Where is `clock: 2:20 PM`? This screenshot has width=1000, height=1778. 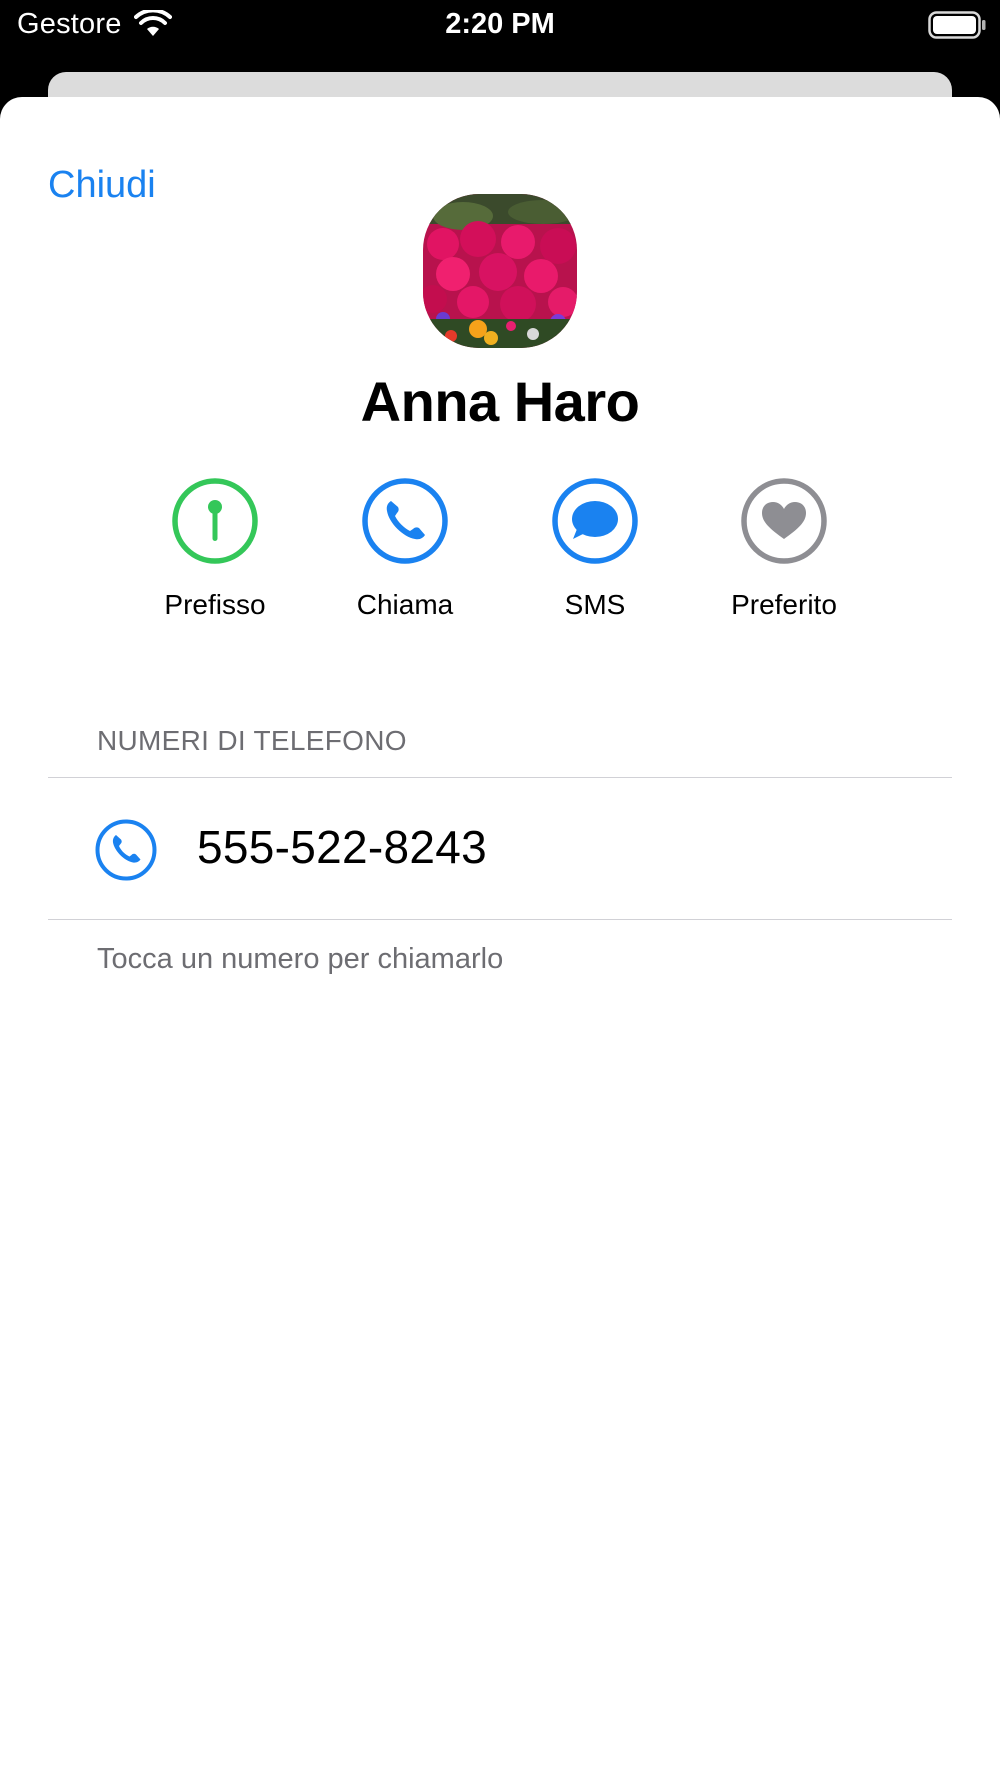
clock: 2:20 PM is located at coordinates (500, 24).